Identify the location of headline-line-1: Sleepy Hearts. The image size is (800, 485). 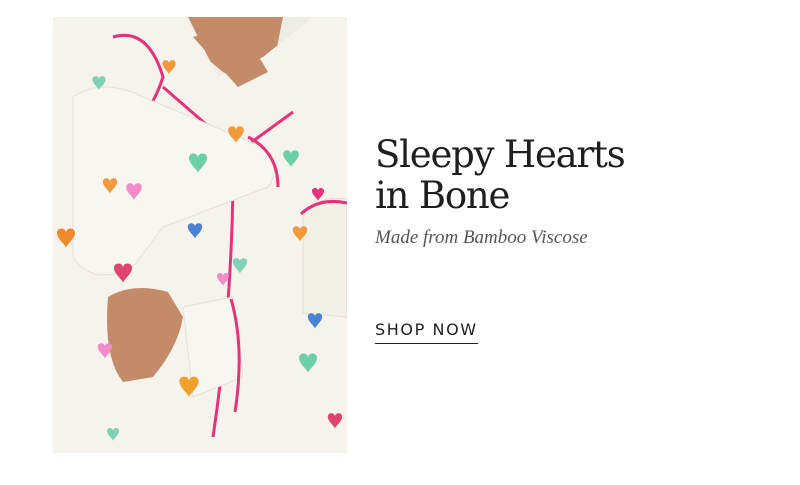
(500, 154).